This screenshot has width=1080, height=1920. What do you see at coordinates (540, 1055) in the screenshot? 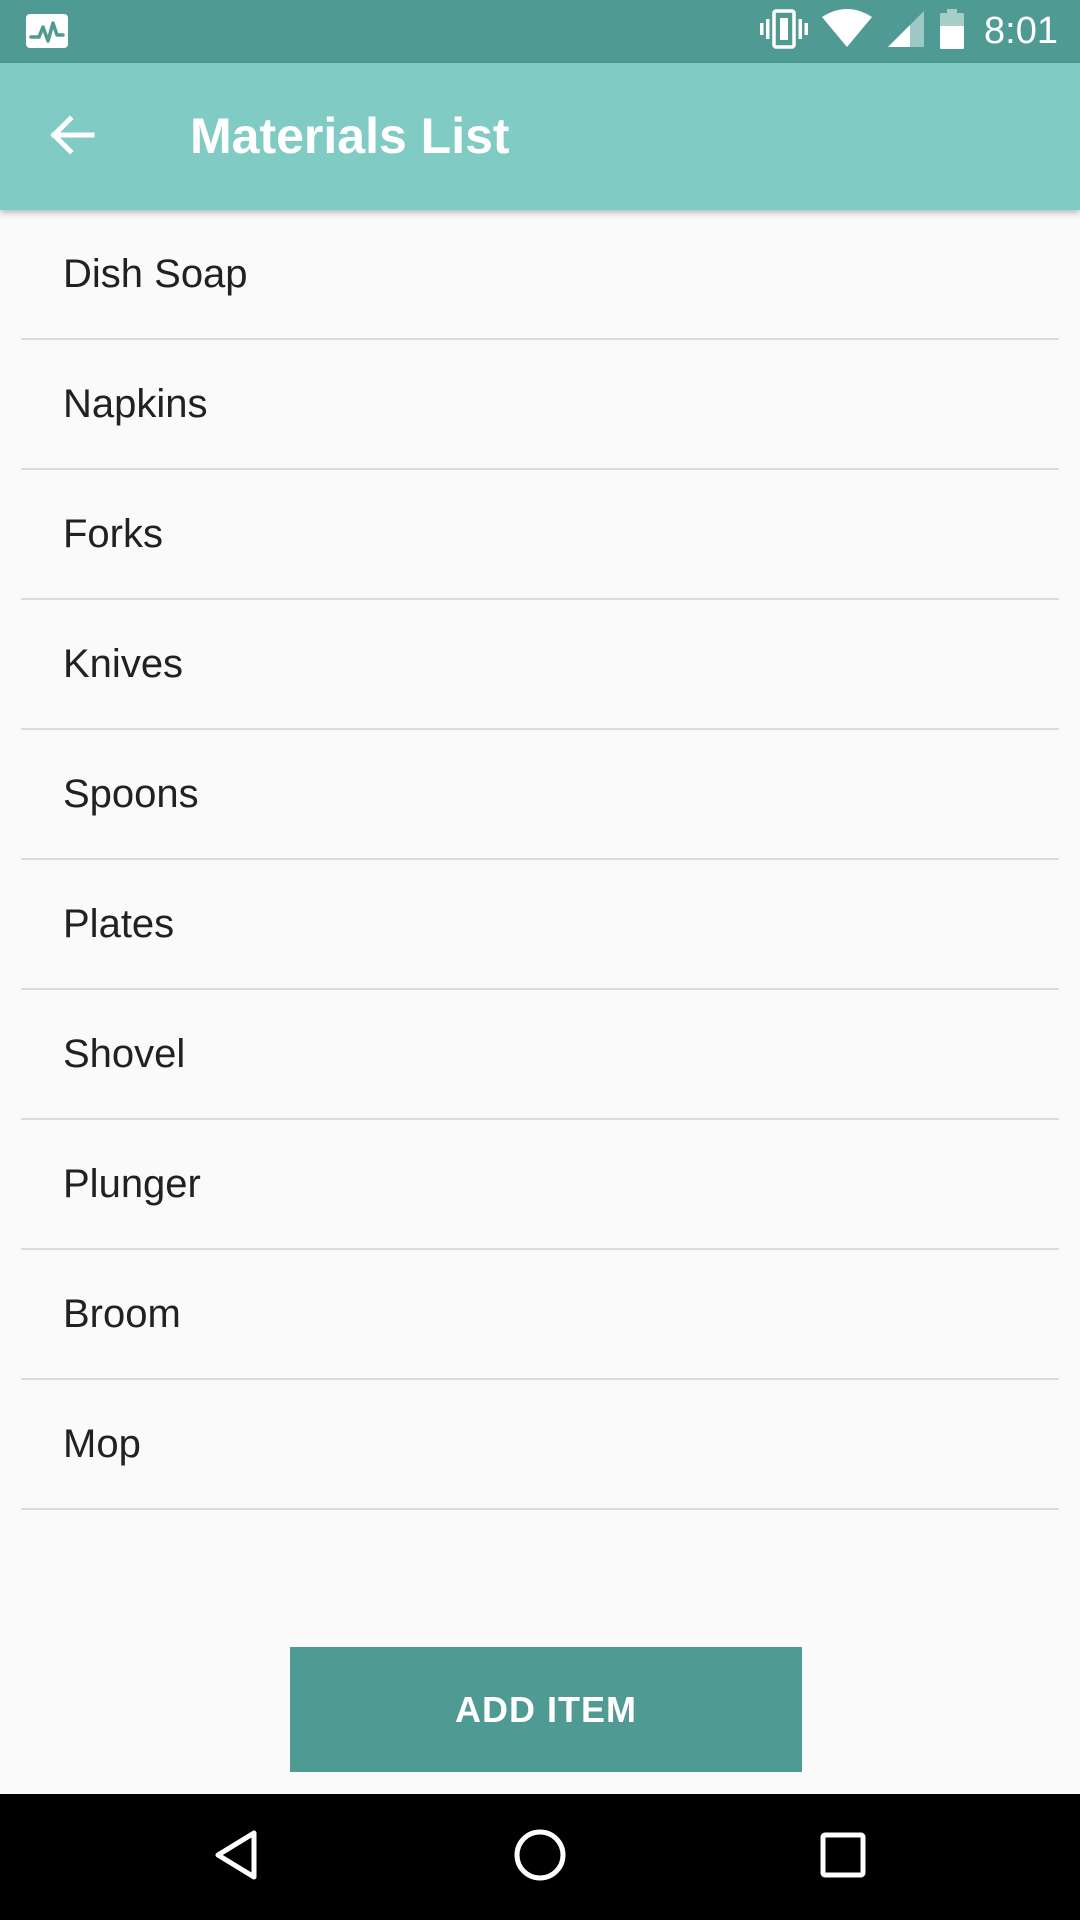
I see `list-item: Shovel` at bounding box center [540, 1055].